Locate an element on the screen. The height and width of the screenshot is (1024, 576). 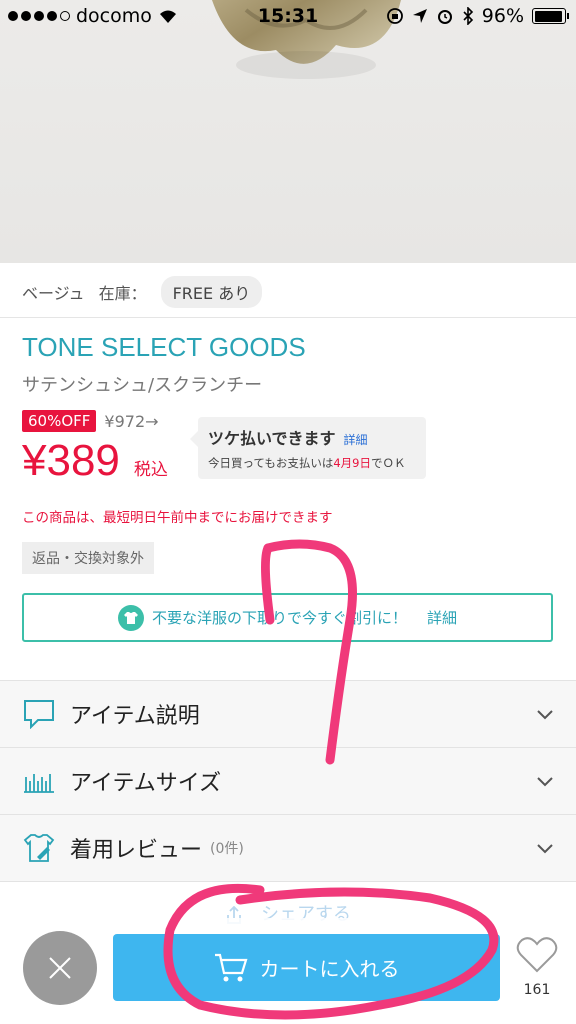
deferred-payment-bubble: ツケ払いできます 詳細 今日買ってもお支払いは4月9日でＯＫ is located at coordinates (308, 448).